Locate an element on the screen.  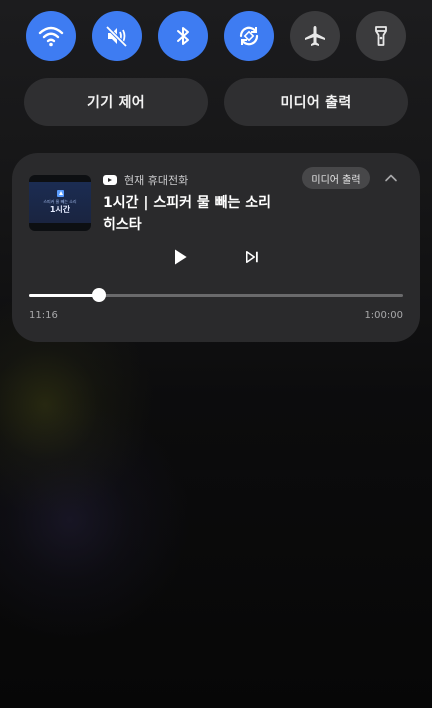
rotate-icon is located at coordinates (249, 36).